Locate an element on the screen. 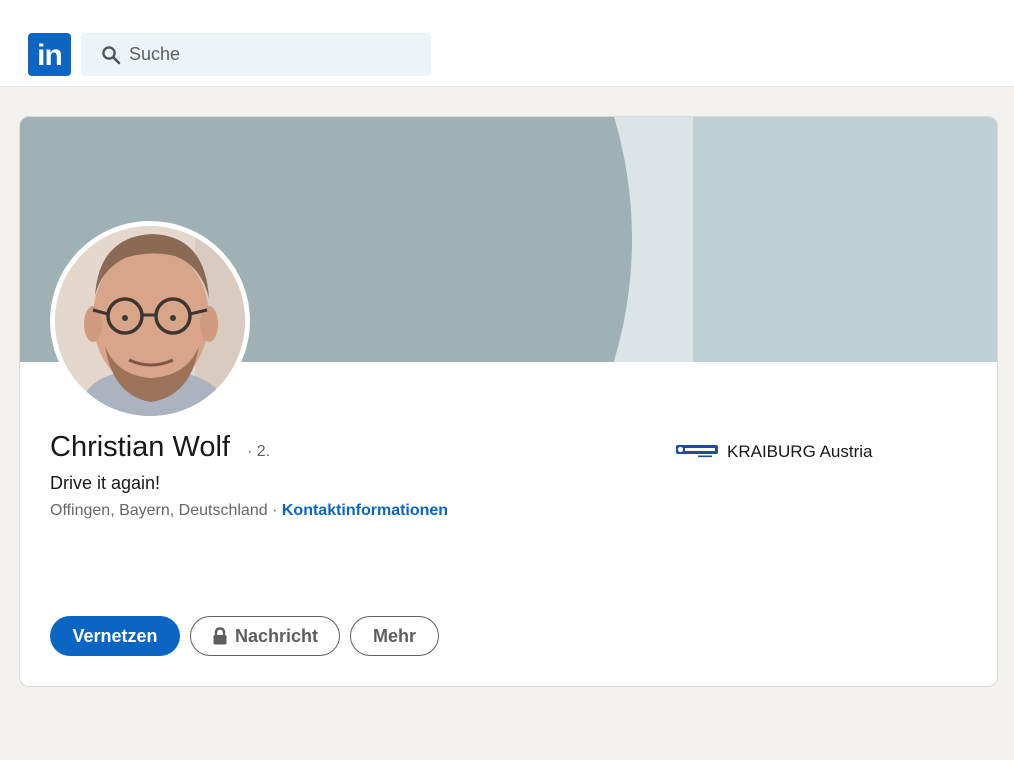 The height and width of the screenshot is (760, 1014). lock-icon is located at coordinates (220, 636).